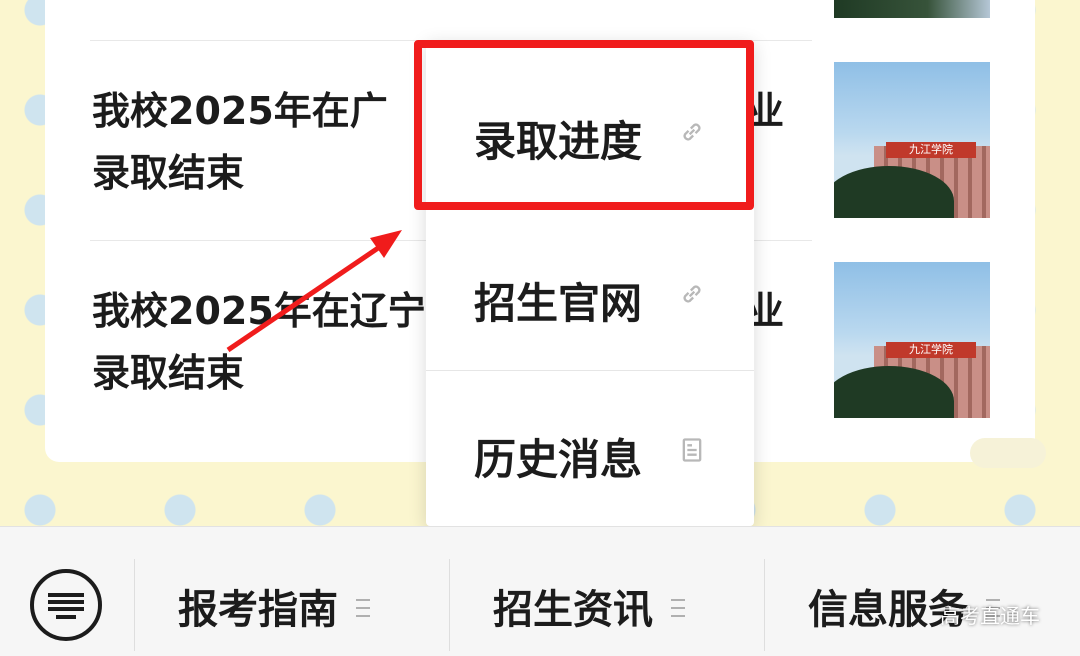  Describe the element at coordinates (912, 9) in the screenshot. I see `article-thumbnail-partial` at that location.